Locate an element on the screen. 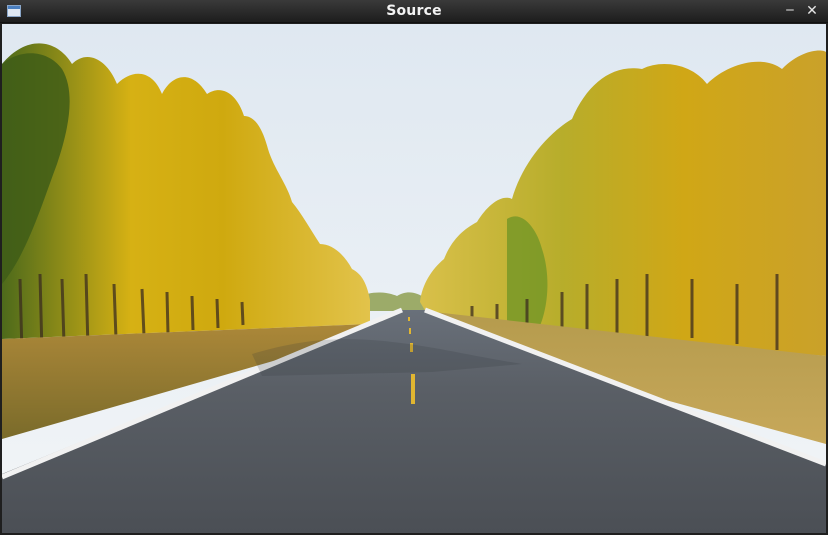 The height and width of the screenshot is (535, 828). window-titlebar: Source ‒ ✕ is located at coordinates (414, 11).